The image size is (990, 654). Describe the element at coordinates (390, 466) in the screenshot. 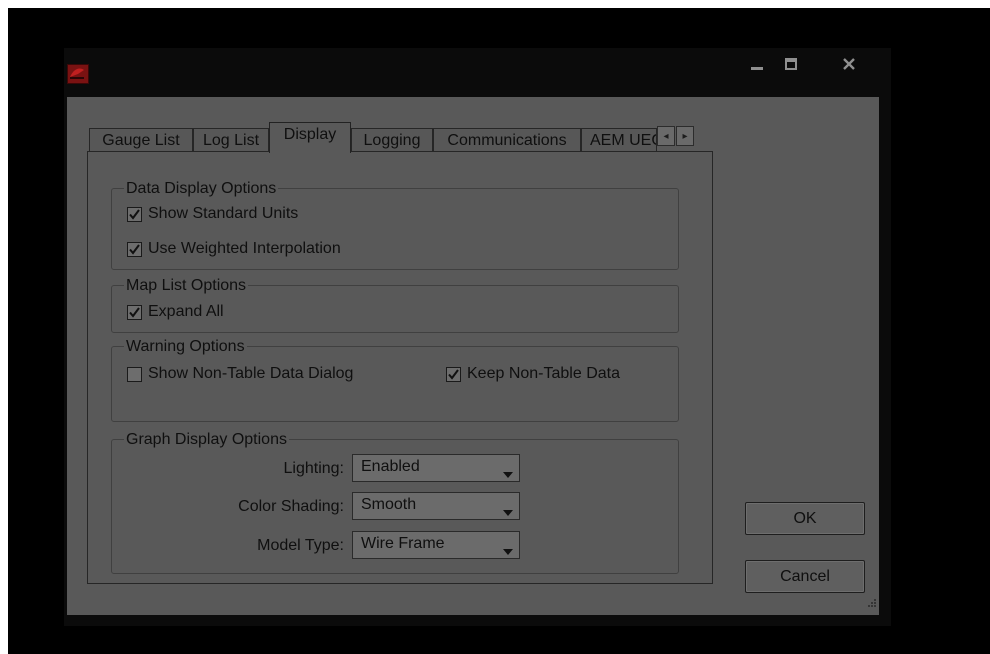

I see `lighting-value: Enabled` at that location.